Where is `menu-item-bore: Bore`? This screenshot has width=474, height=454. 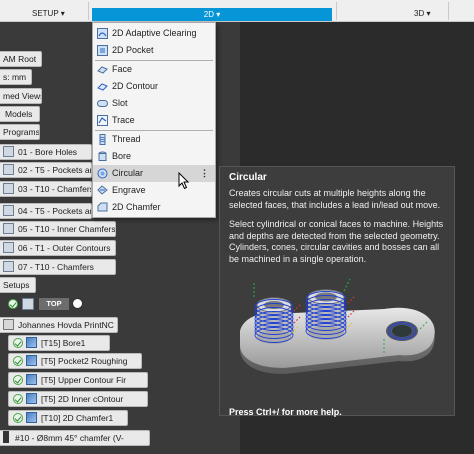 menu-item-bore: Bore is located at coordinates (154, 156).